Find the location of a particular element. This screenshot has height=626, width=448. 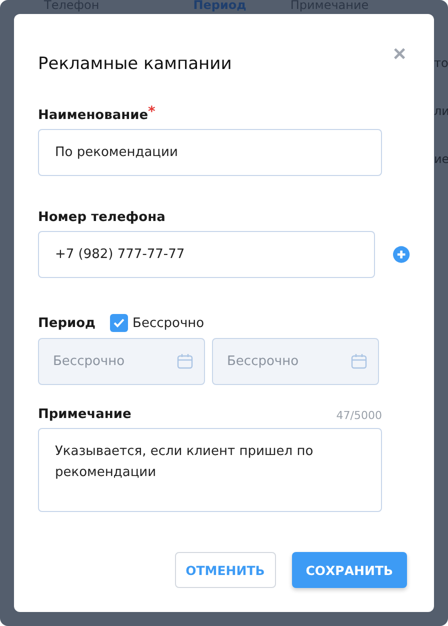

field-label: Примечание is located at coordinates (85, 414).